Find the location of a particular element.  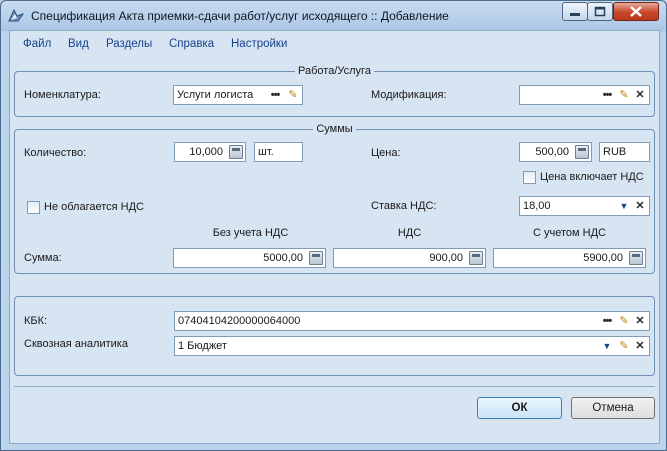

quantity-value: 10,000 is located at coordinates (206, 152).